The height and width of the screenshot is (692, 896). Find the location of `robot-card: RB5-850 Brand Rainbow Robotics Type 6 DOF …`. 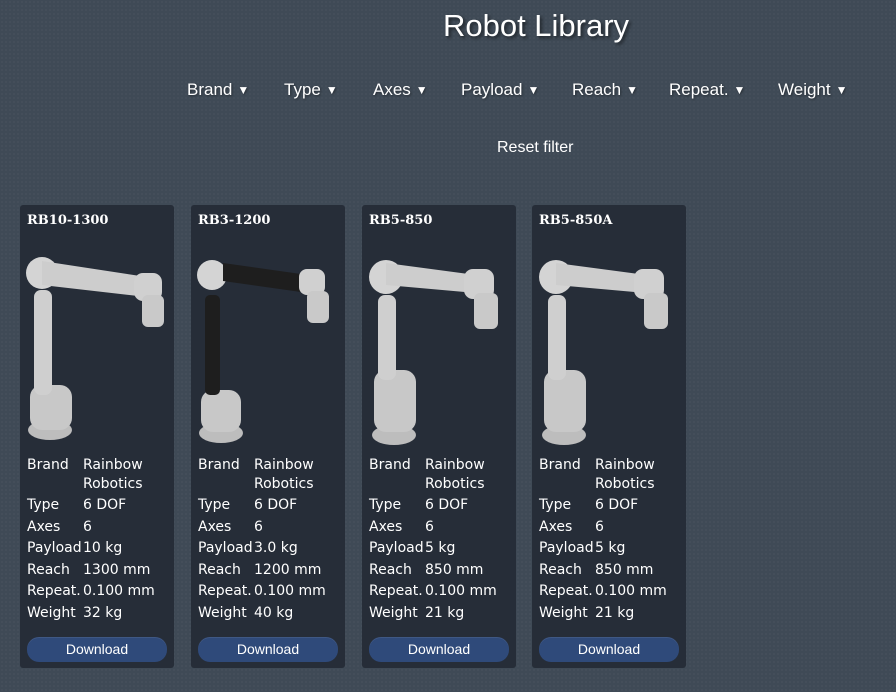

robot-card: RB5-850 Brand Rainbow Robotics Type 6 DOF … is located at coordinates (439, 436).